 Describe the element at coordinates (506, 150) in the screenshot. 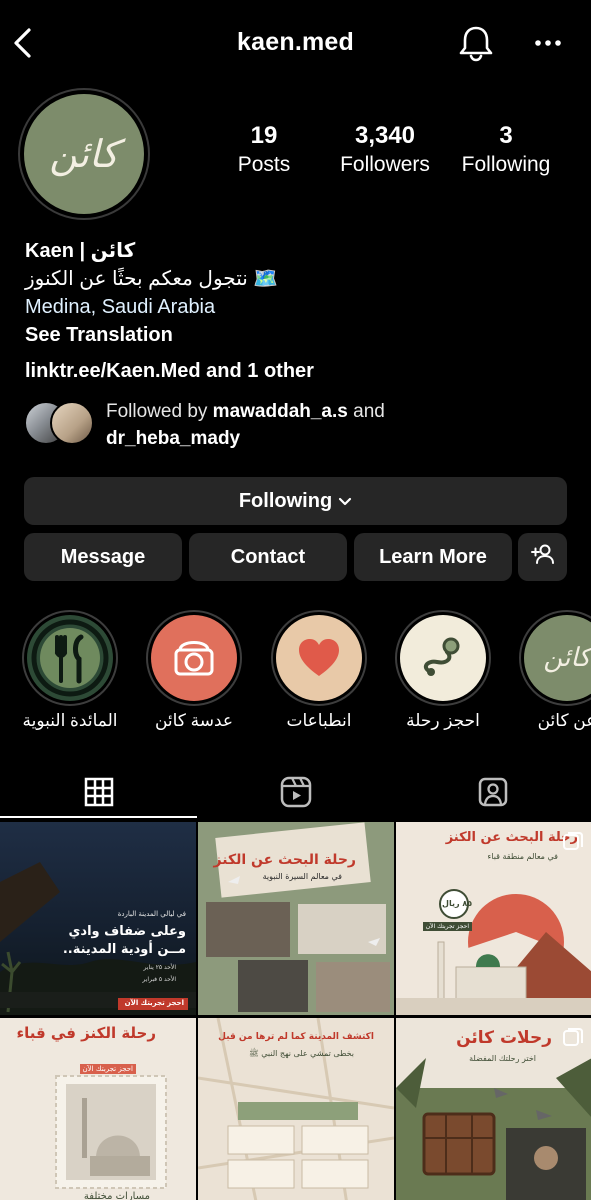

I see `stat-following: 3 Following` at that location.